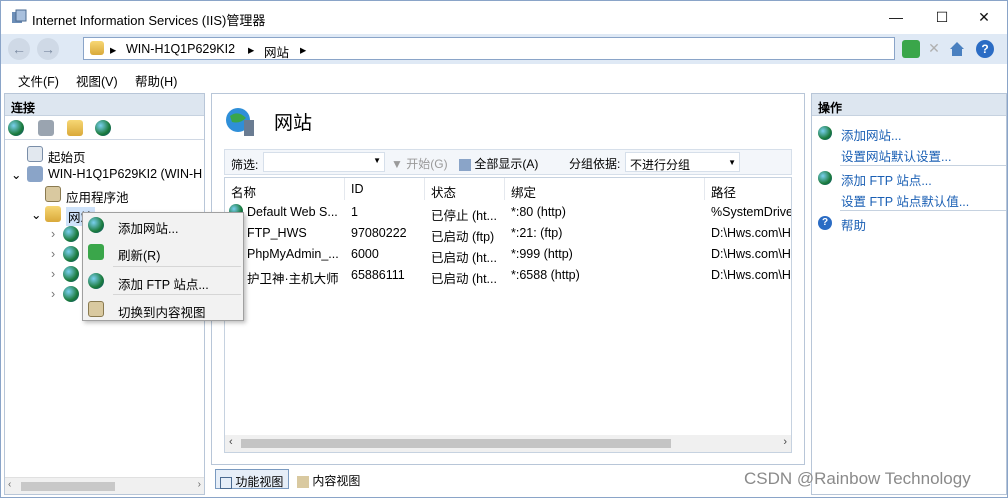 The width and height of the screenshot is (1008, 498). Describe the element at coordinates (149, 20) in the screenshot. I see `window-title: Internet Information Services (IIS)管理器` at that location.